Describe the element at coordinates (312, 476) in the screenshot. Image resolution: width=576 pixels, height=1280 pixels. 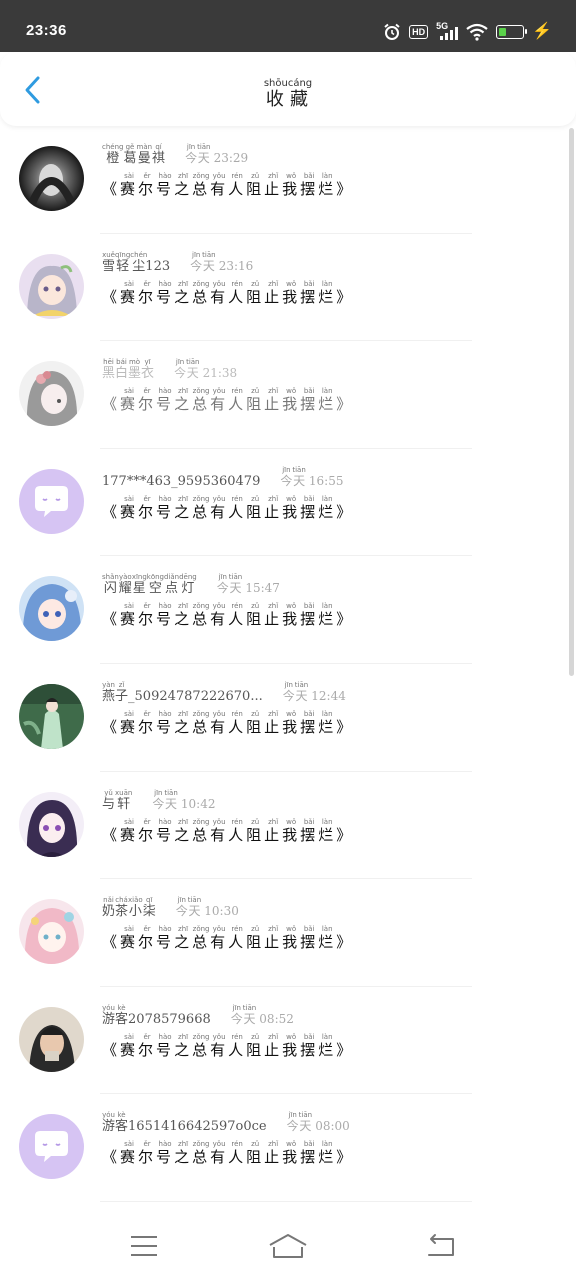
I see `item-time: 今jīn天tiān 16:55` at that location.